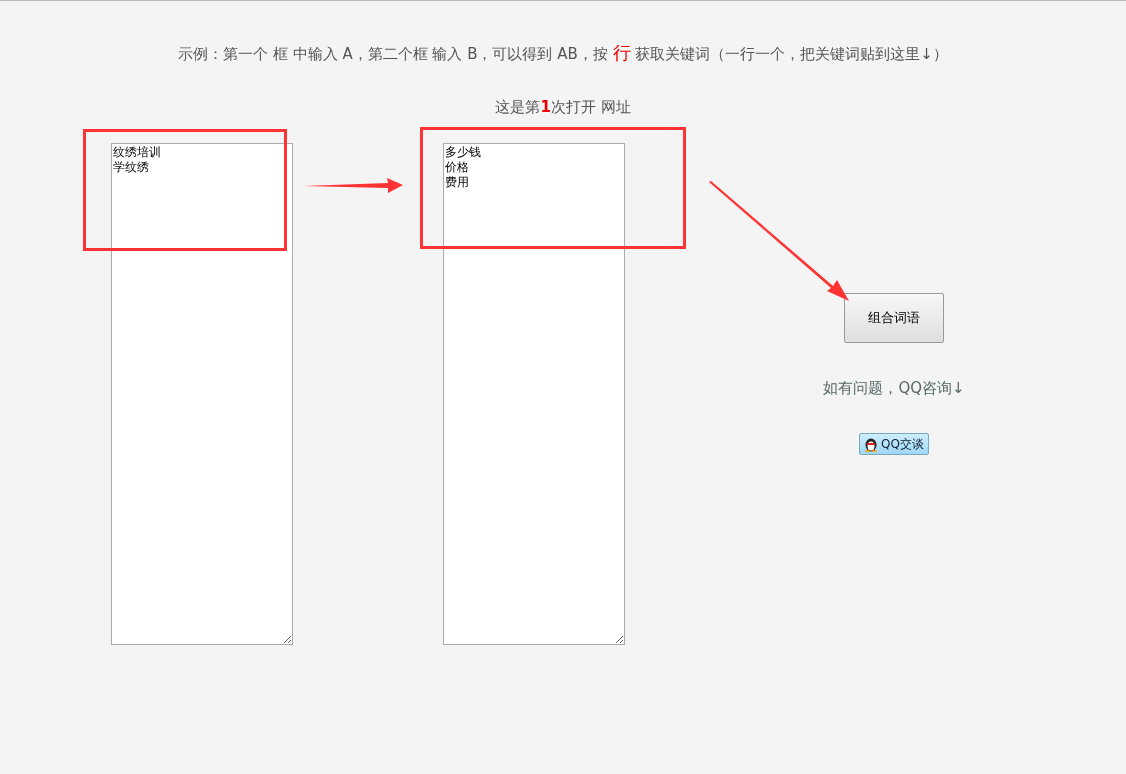 The image size is (1126, 774). What do you see at coordinates (202, 394) in the screenshot?
I see `input-field: 纹绣培训 学纹绣` at bounding box center [202, 394].